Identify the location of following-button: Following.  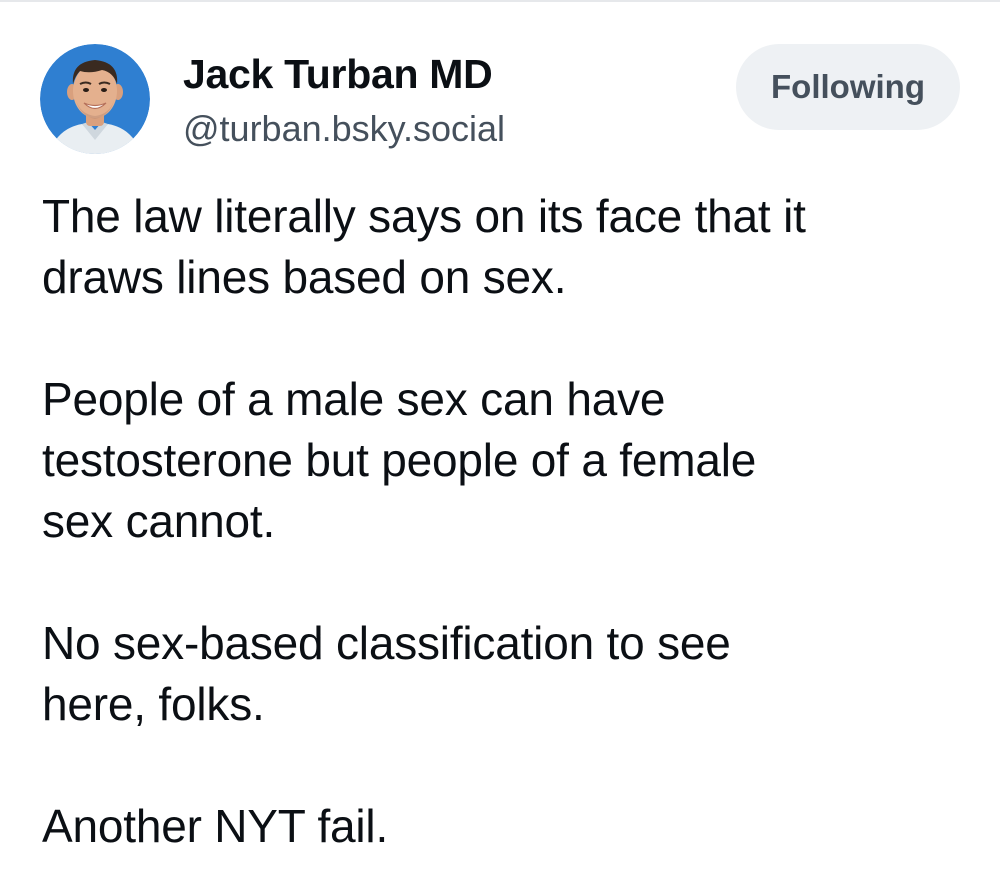
(848, 87).